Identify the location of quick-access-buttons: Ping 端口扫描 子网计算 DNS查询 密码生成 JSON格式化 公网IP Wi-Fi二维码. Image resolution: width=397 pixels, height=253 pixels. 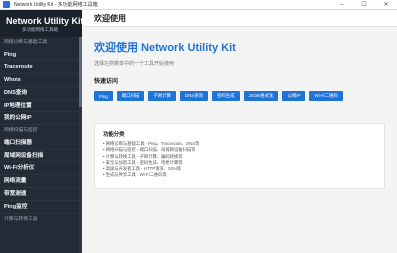
(218, 96).